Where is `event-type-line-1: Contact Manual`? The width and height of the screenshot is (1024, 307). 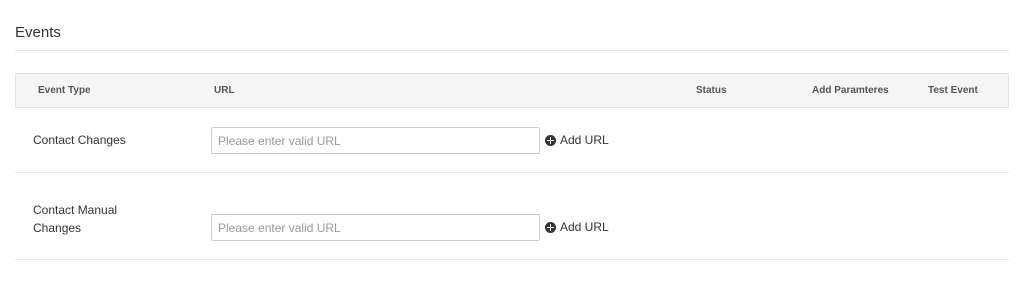 event-type-line-1: Contact Manual is located at coordinates (75, 210).